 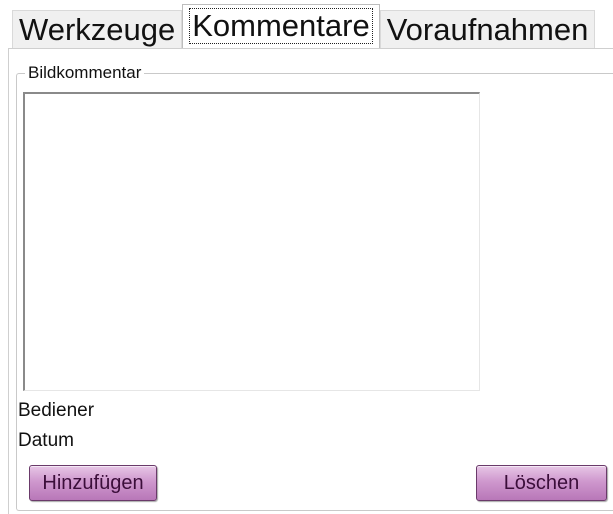 I want to click on delete-comment-button: Löschen, so click(x=541, y=483).